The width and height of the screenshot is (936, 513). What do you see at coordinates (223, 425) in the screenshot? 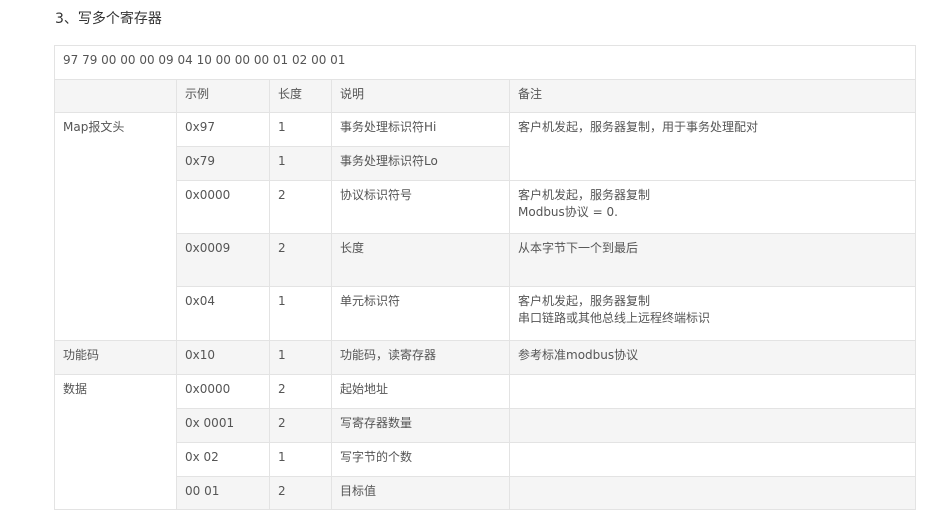
I see `example-cell: 0x 0001` at bounding box center [223, 425].